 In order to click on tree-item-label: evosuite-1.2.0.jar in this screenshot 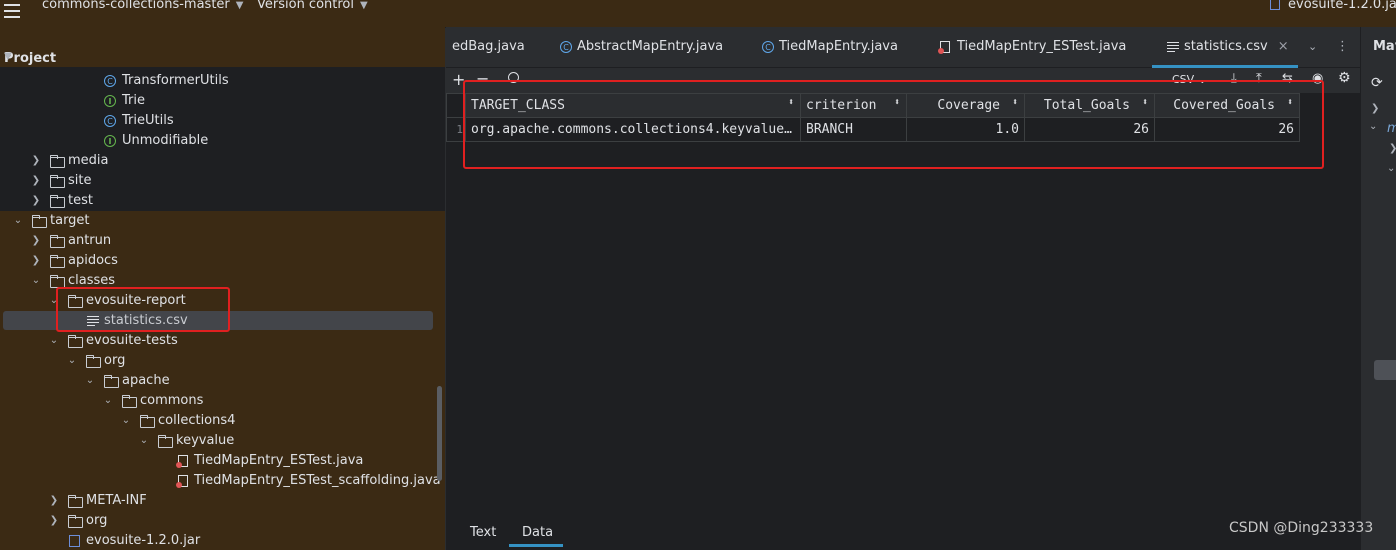, I will do `click(143, 540)`.